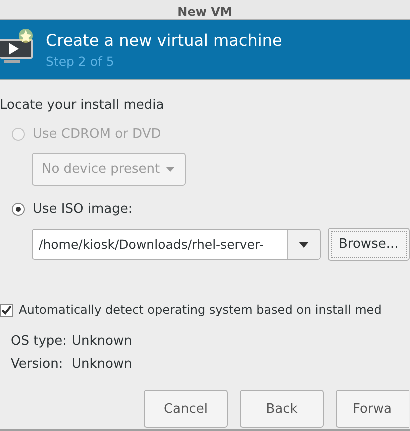 The width and height of the screenshot is (410, 431). I want to click on info-label: Version:, so click(37, 364).